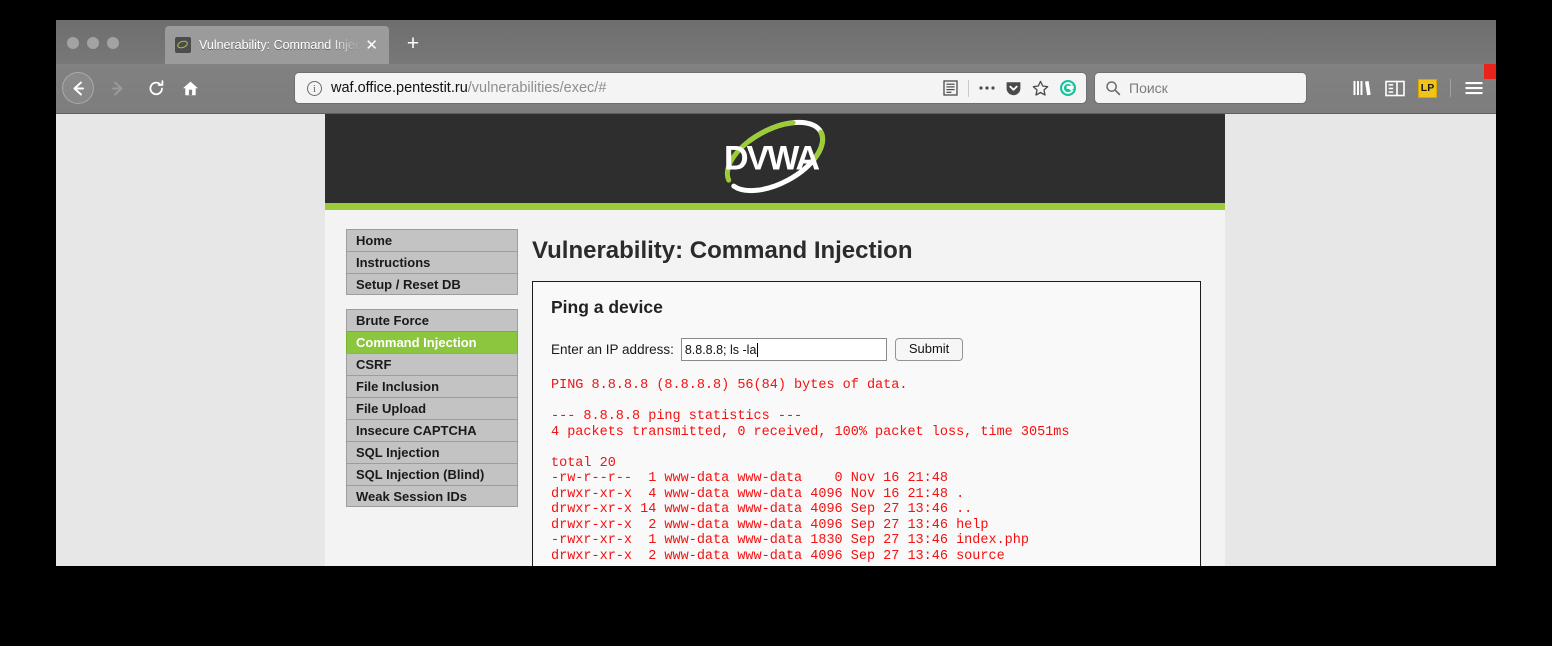 The width and height of the screenshot is (1552, 646). I want to click on search-bar: Поиск, so click(1200, 88).